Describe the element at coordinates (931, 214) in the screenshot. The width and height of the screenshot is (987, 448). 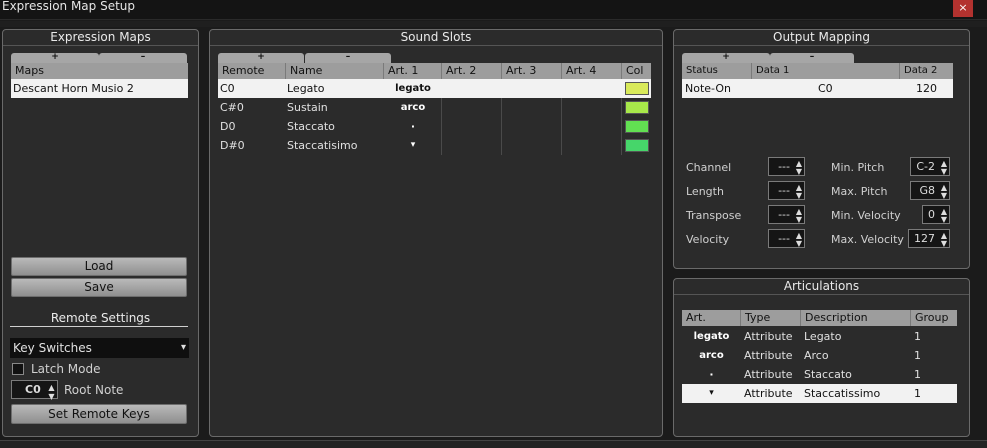
I see `min-velocity-value: 0` at that location.